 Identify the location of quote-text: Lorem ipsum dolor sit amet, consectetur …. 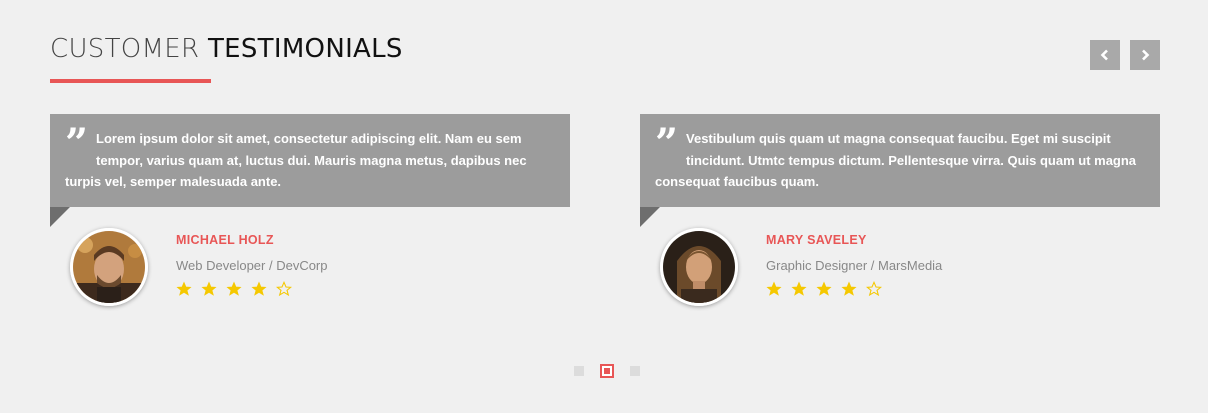
(296, 160).